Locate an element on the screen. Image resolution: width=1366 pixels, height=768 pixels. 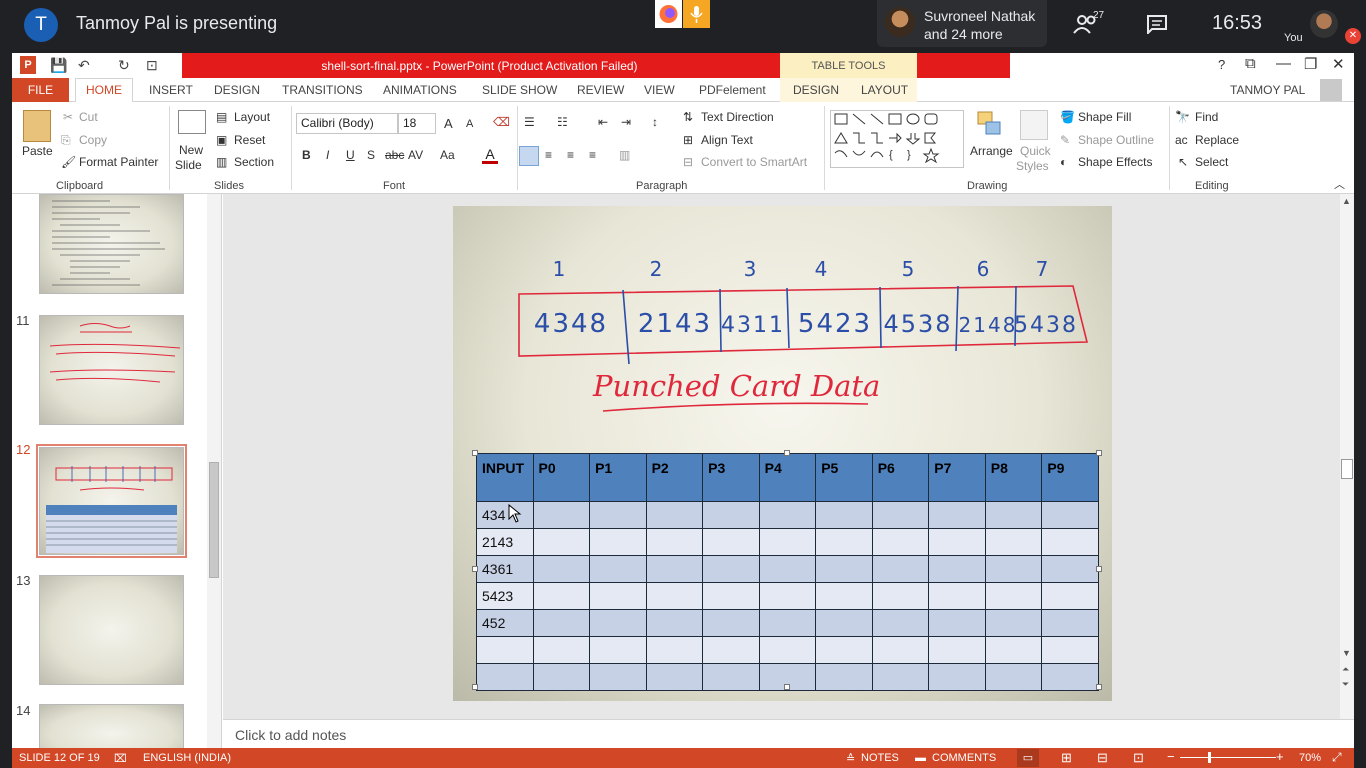
underline-button: U is located at coordinates (350, 155).